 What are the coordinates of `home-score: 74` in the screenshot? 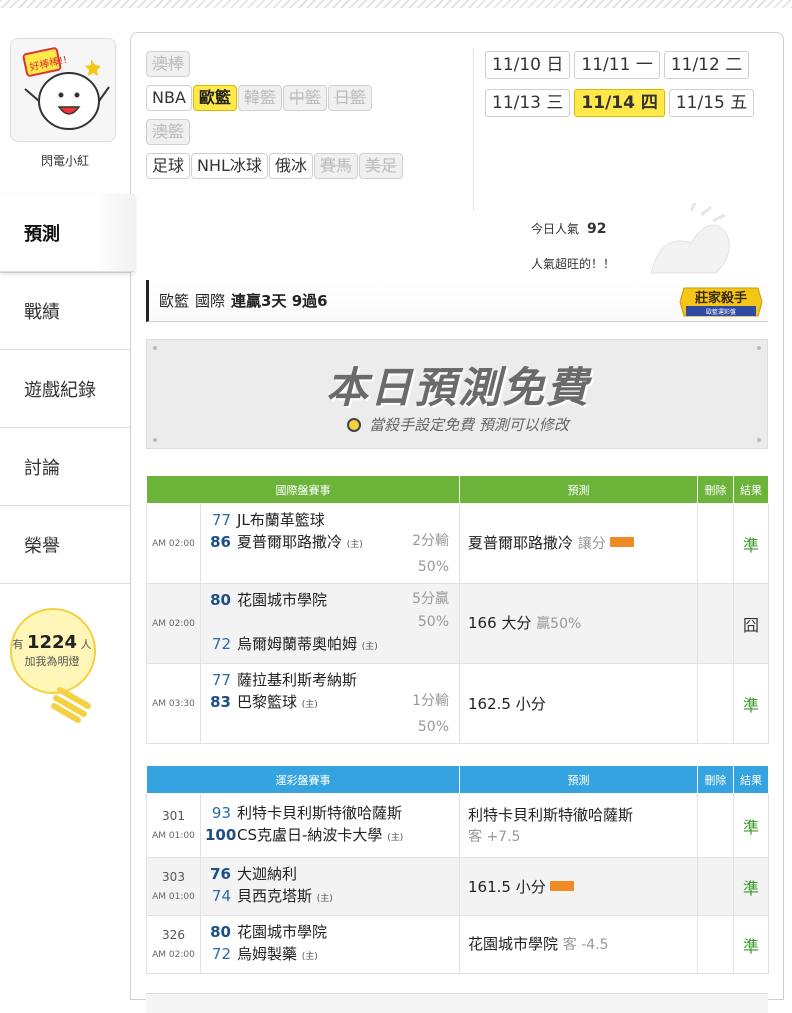 It's located at (221, 896).